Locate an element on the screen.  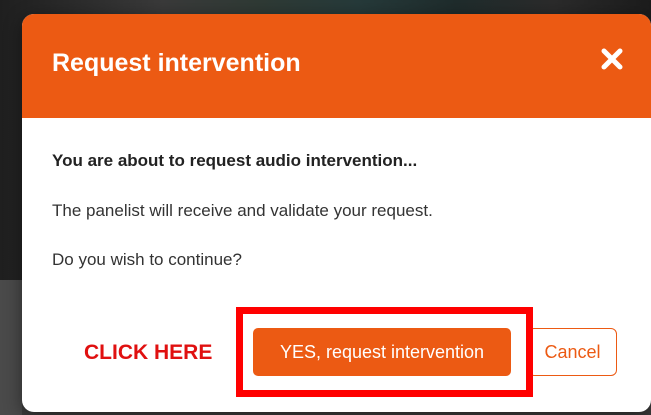
close-icon is located at coordinates (612, 59).